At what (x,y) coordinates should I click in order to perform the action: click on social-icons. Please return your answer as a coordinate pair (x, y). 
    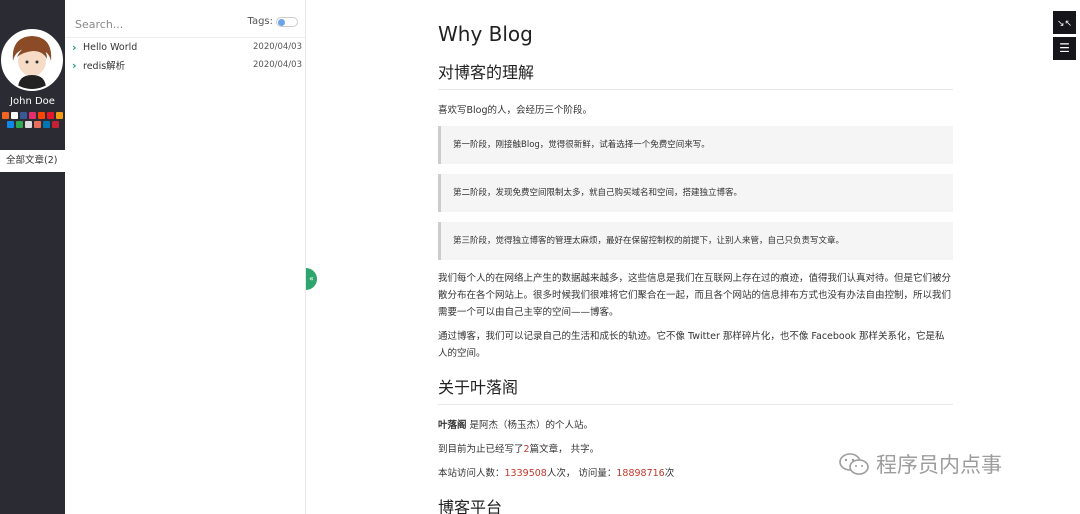
    Looking at the image, I should click on (32, 120).